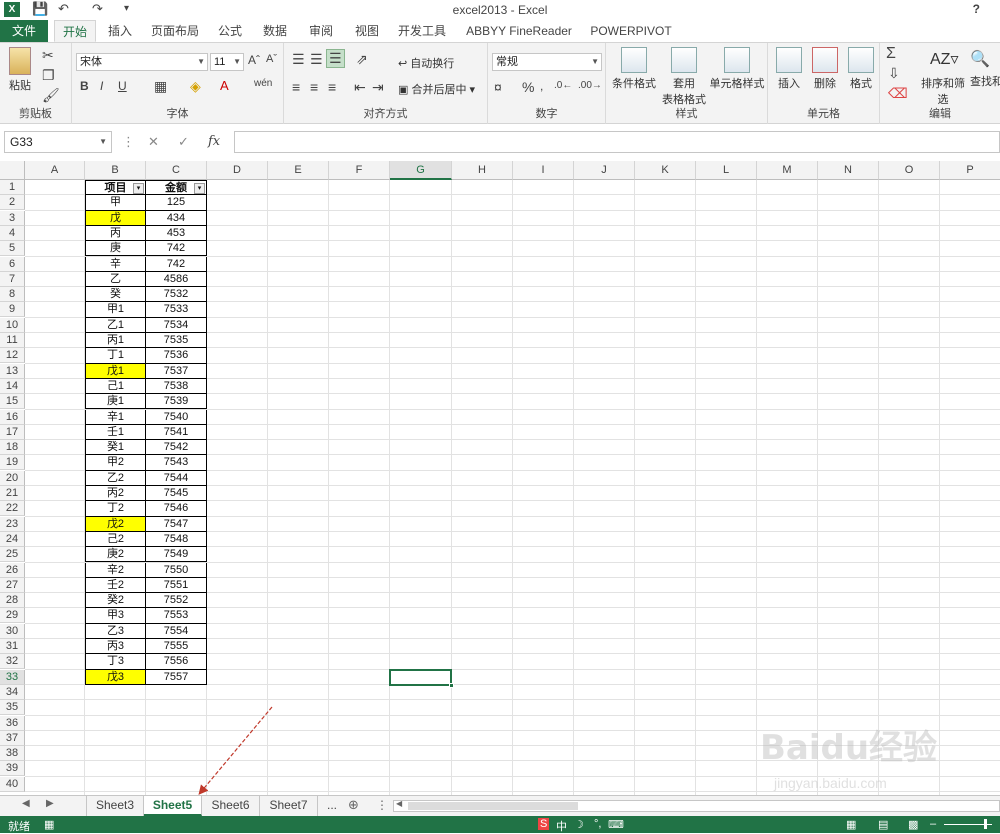  I want to click on table-cell-amount: 7540, so click(176, 417).